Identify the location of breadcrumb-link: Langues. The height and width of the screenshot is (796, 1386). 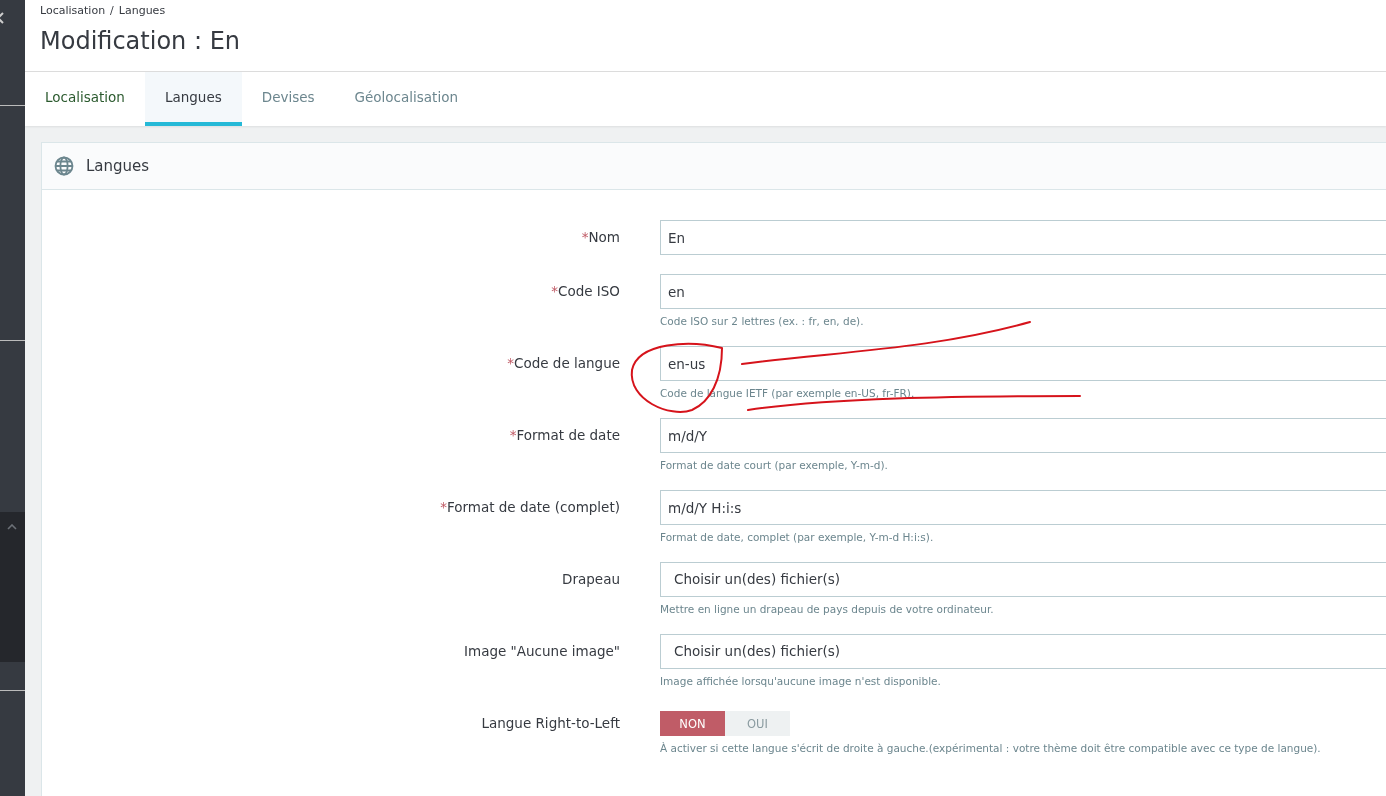
(142, 10).